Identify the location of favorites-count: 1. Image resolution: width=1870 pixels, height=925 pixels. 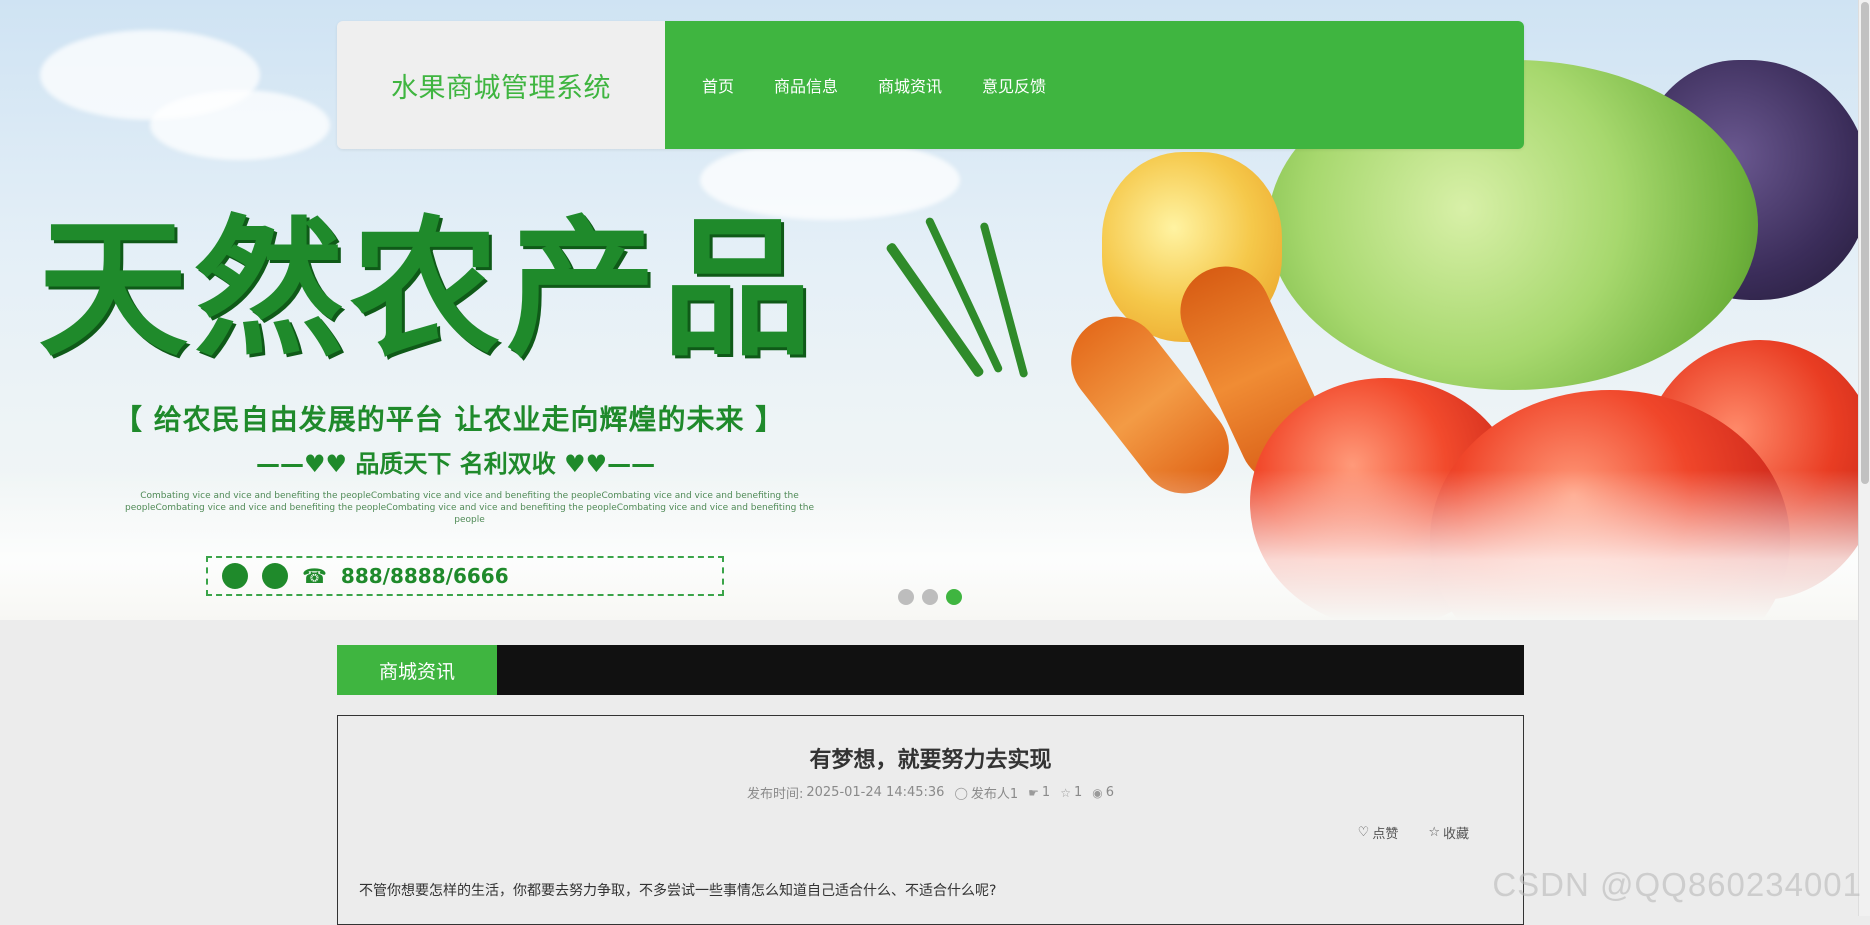
(1078, 792).